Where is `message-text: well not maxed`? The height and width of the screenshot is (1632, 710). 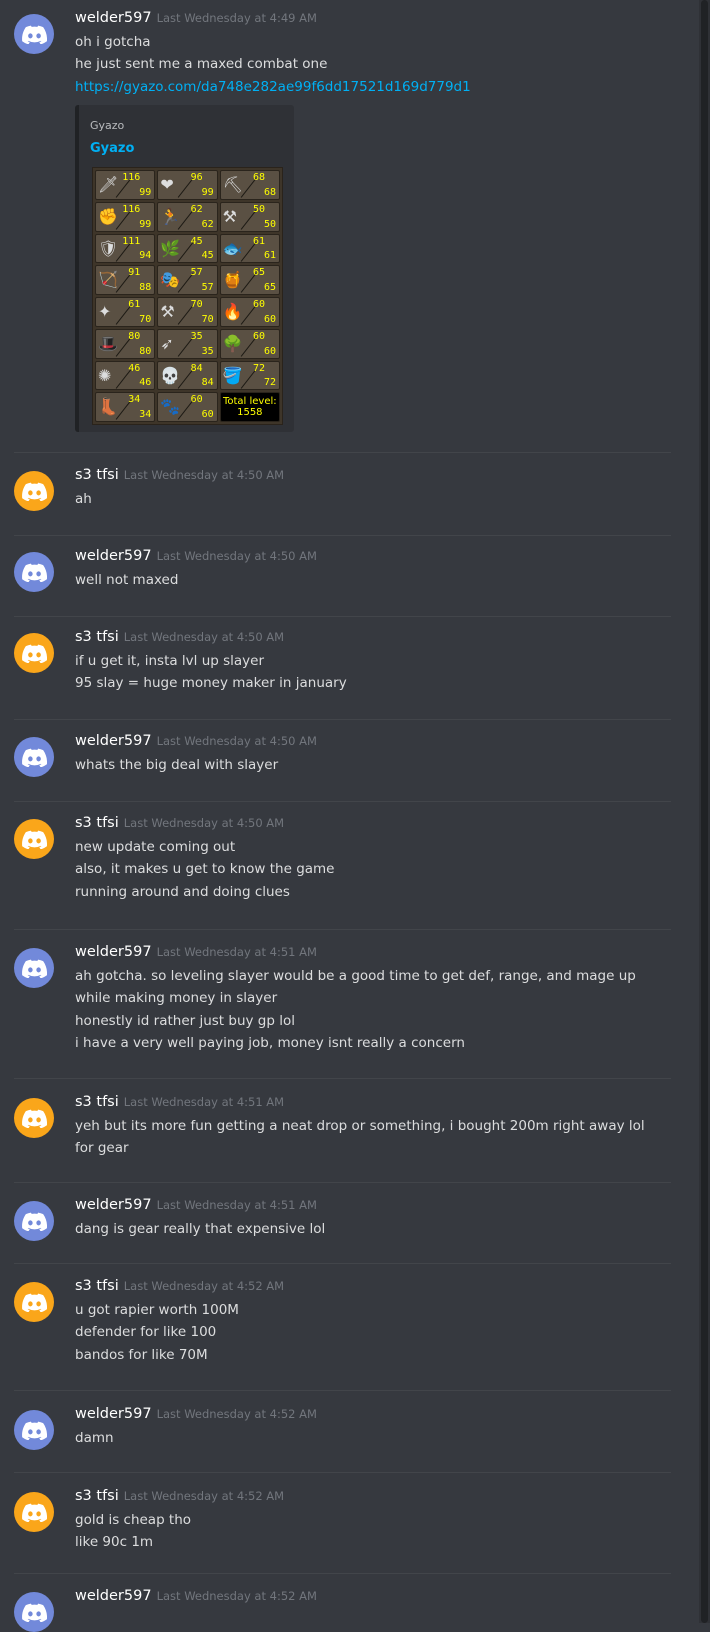
message-text: well not maxed is located at coordinates (127, 580).